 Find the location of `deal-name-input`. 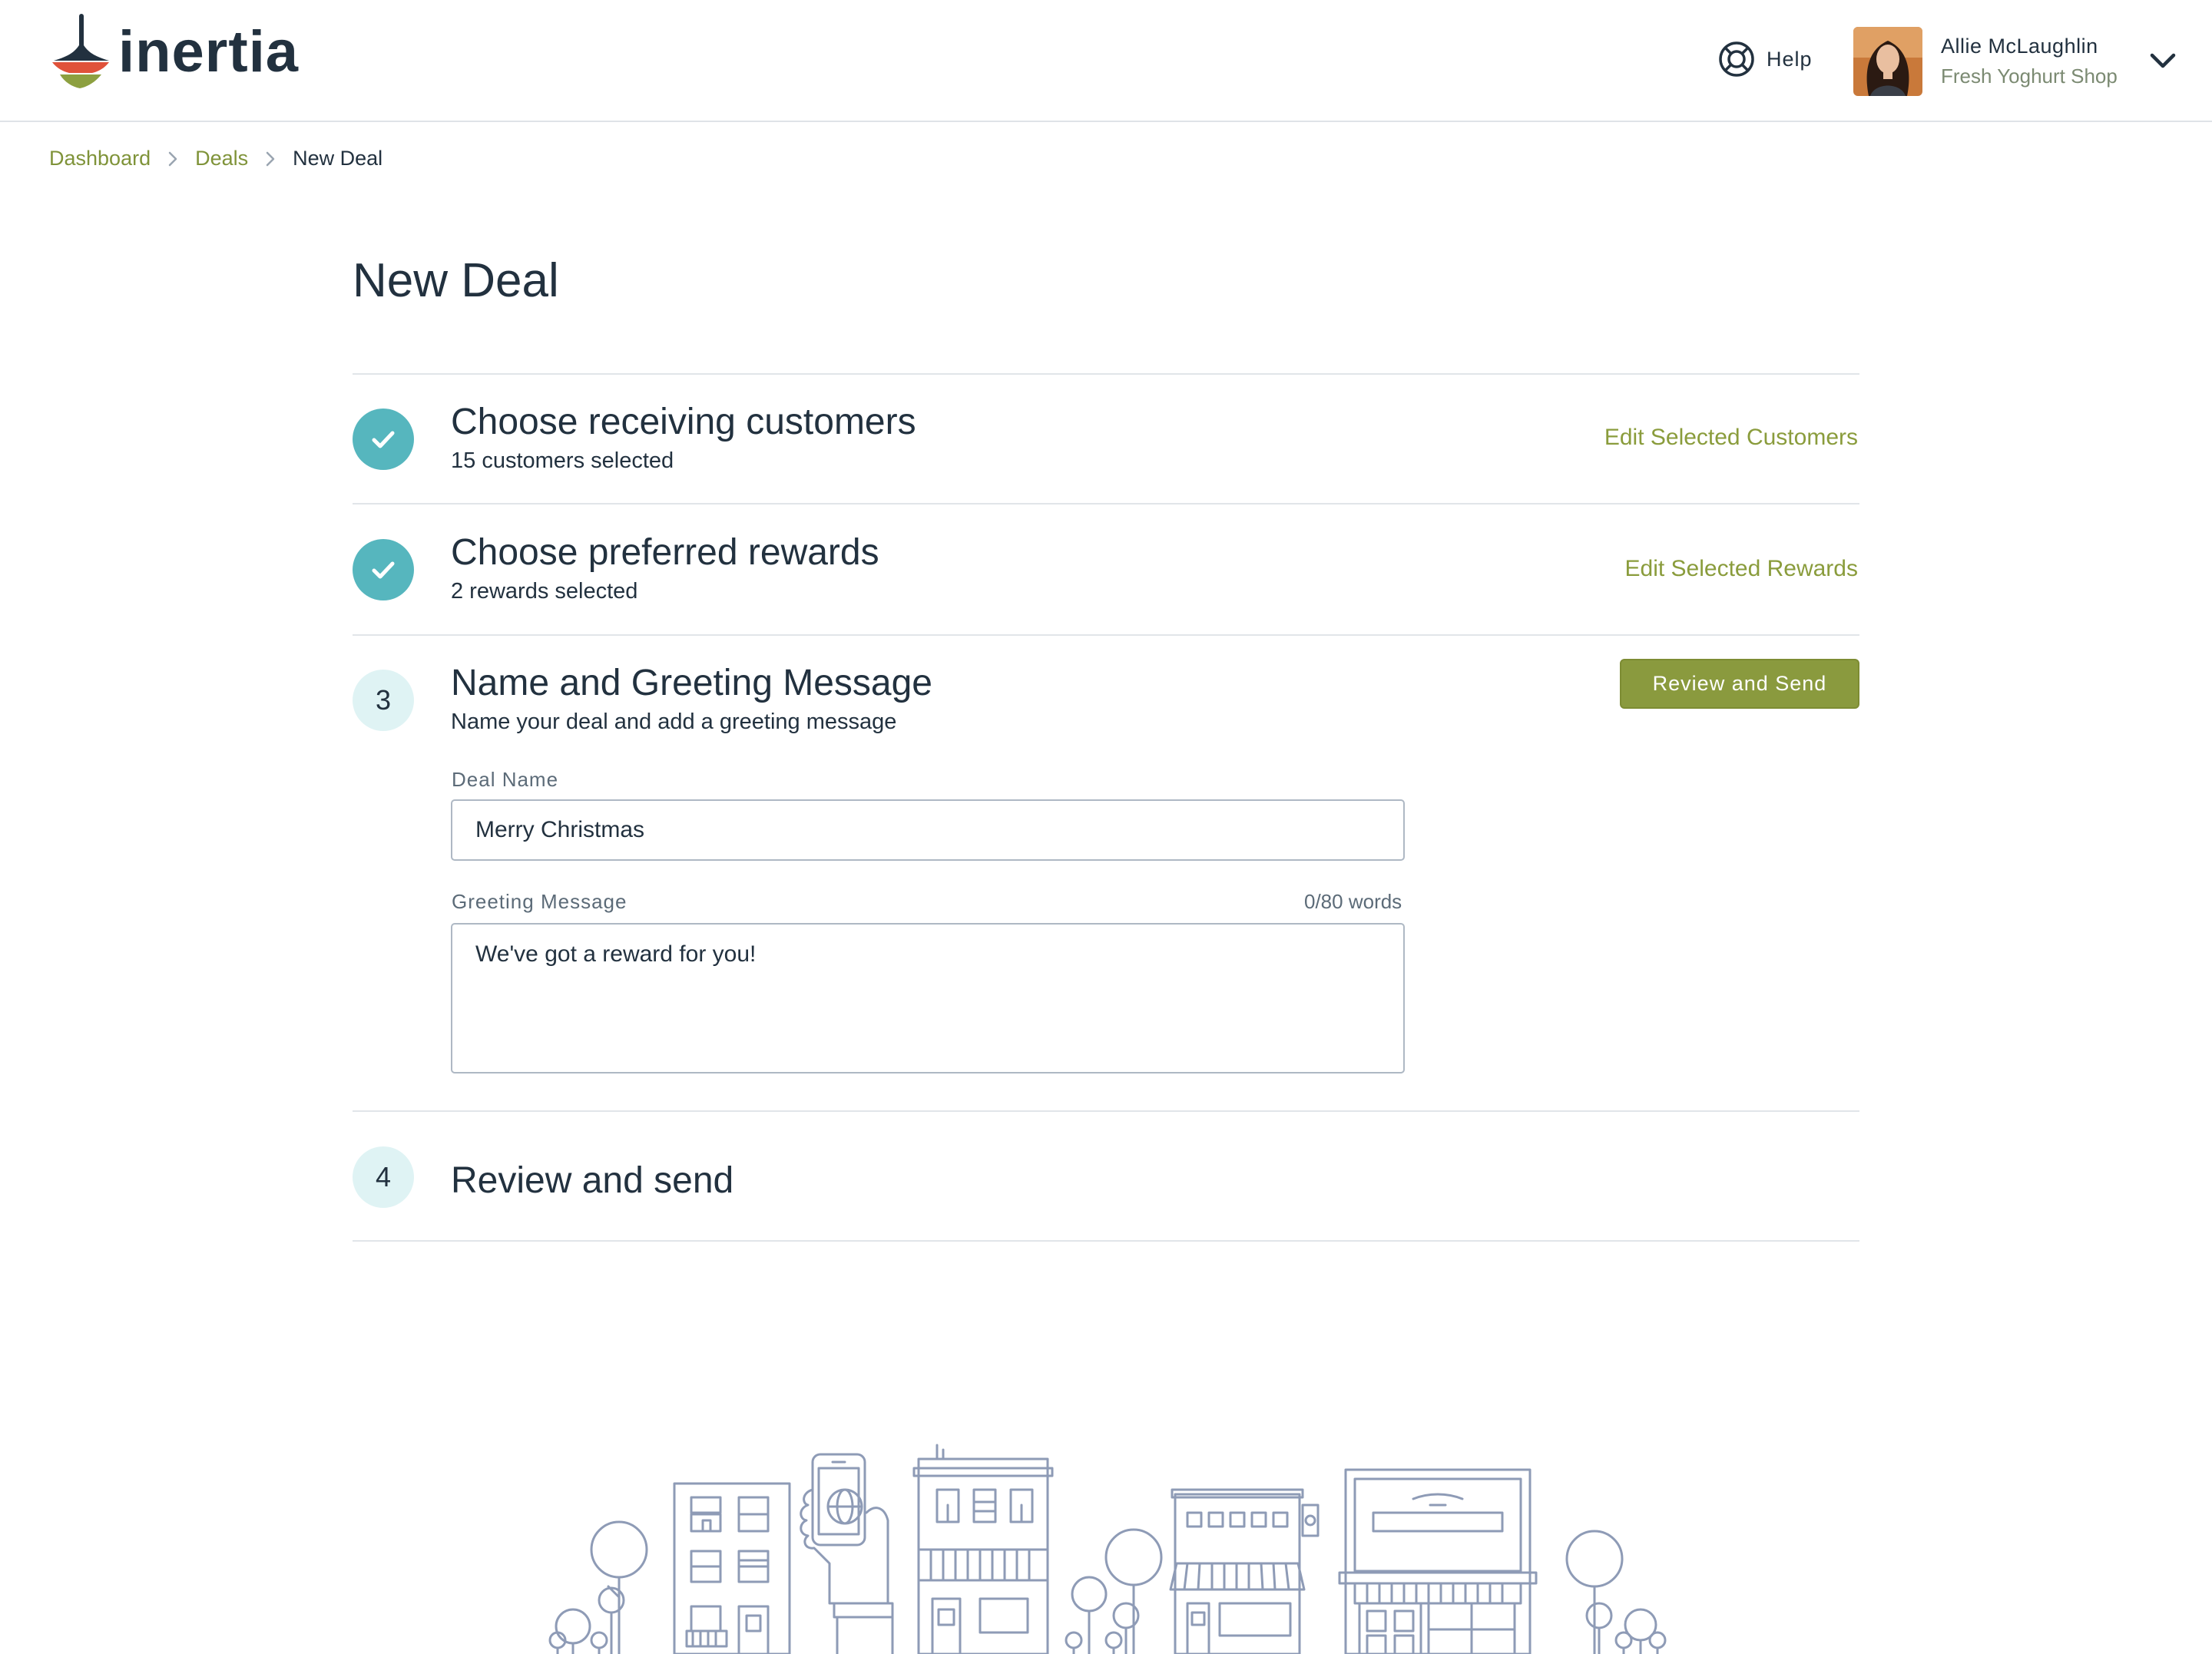

deal-name-input is located at coordinates (928, 830).